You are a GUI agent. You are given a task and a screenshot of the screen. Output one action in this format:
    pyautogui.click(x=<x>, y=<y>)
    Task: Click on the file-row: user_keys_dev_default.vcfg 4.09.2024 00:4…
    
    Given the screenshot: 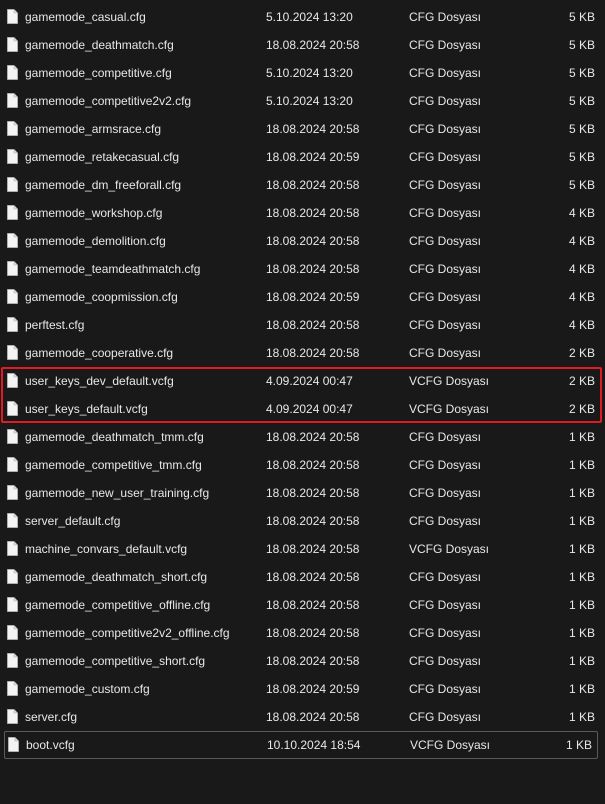 What is the action you would take?
    pyautogui.click(x=302, y=381)
    